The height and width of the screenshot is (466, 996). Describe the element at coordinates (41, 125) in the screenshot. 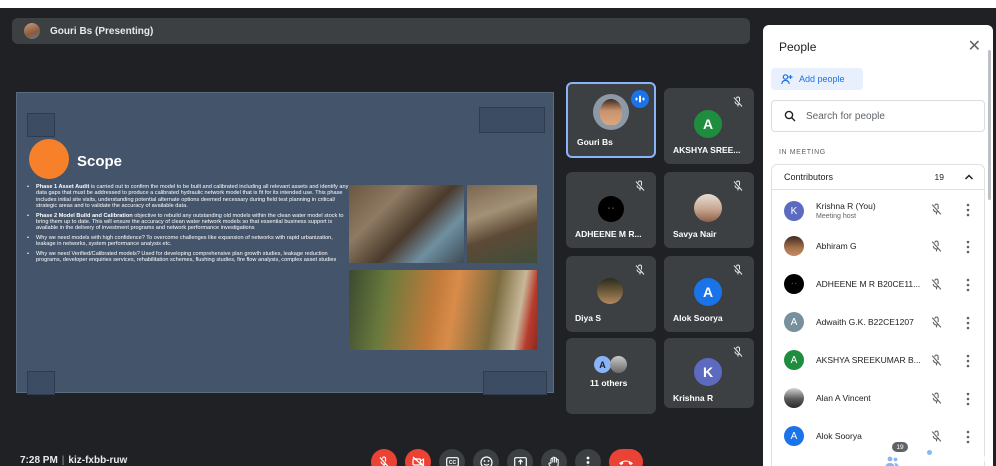

I see `slide-corner-box-tl` at that location.